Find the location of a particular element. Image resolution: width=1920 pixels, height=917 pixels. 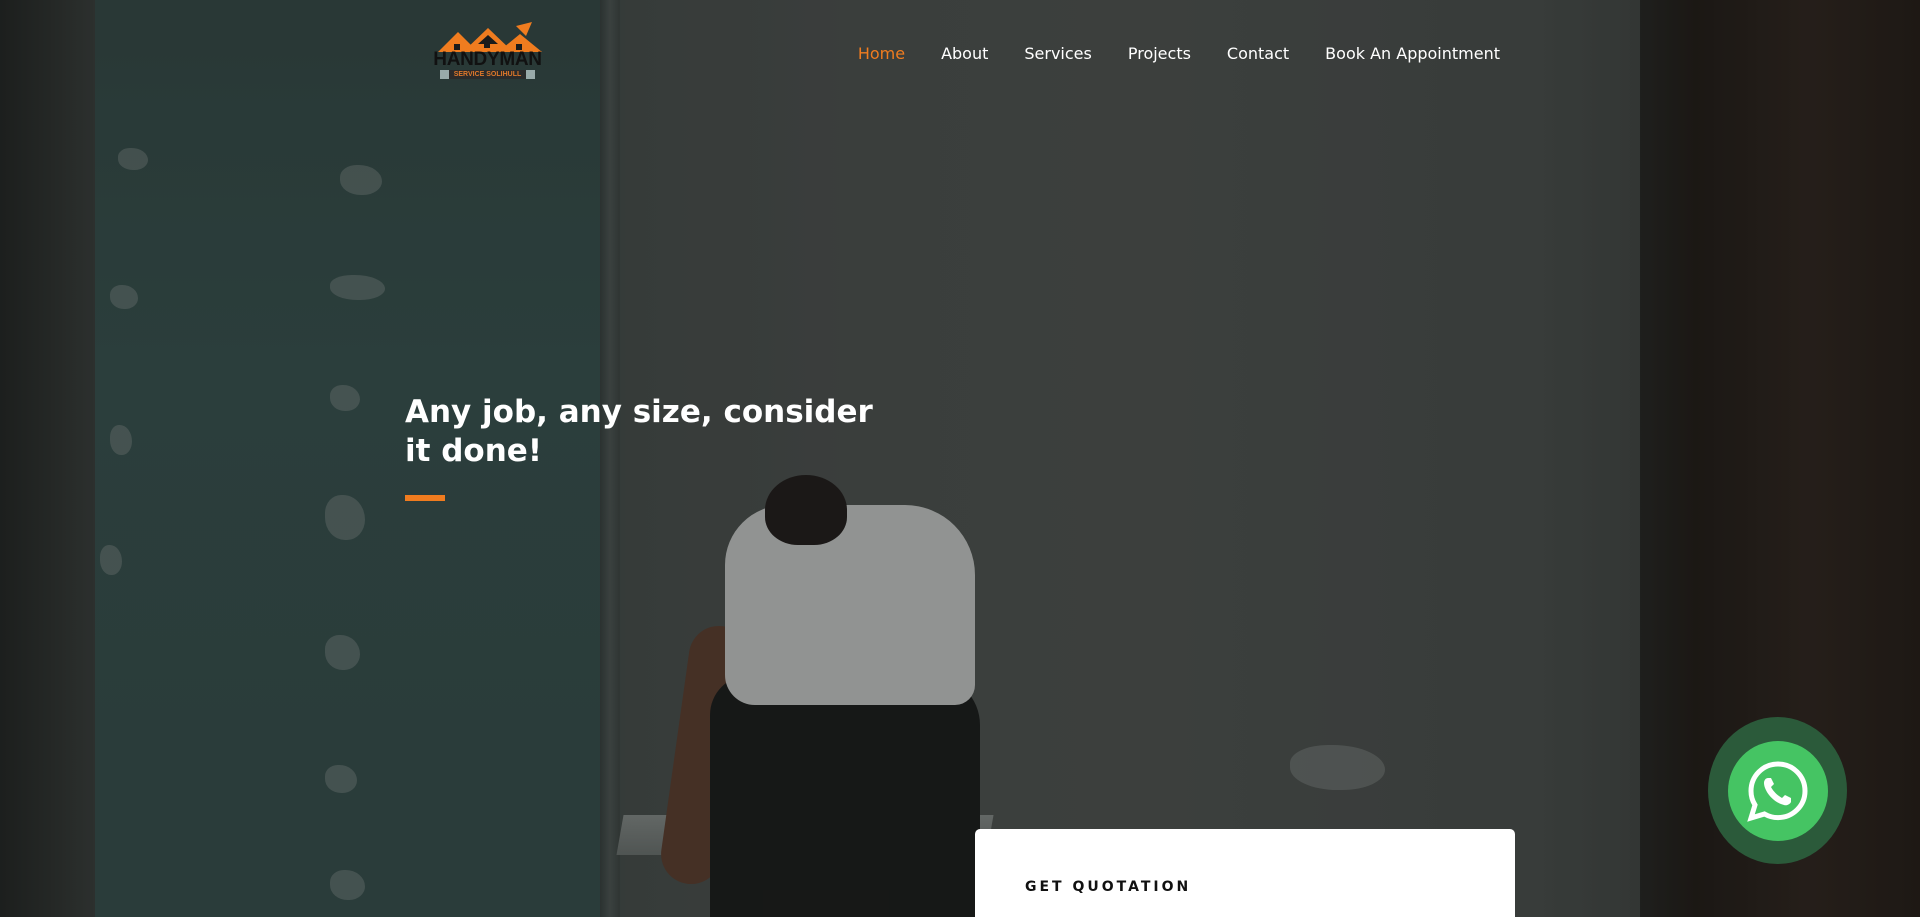

nav-about: About is located at coordinates (964, 53).